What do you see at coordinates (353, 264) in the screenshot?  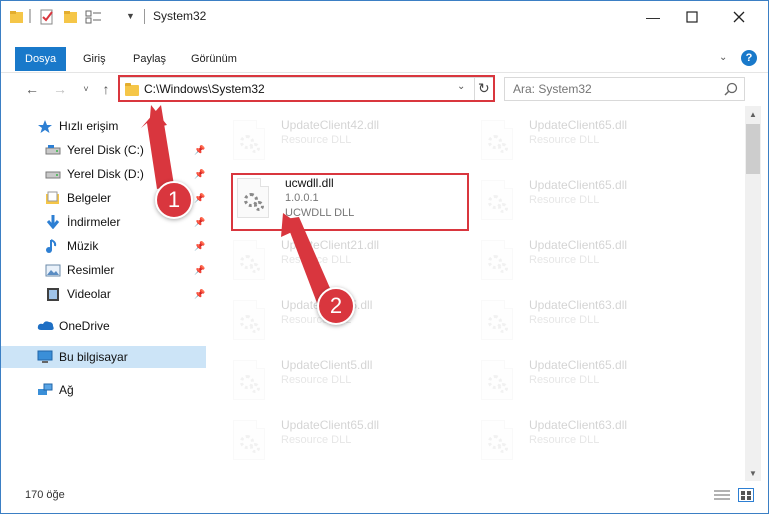 I see `file-item: UpdateClient21.dll Resource DLL` at bounding box center [353, 264].